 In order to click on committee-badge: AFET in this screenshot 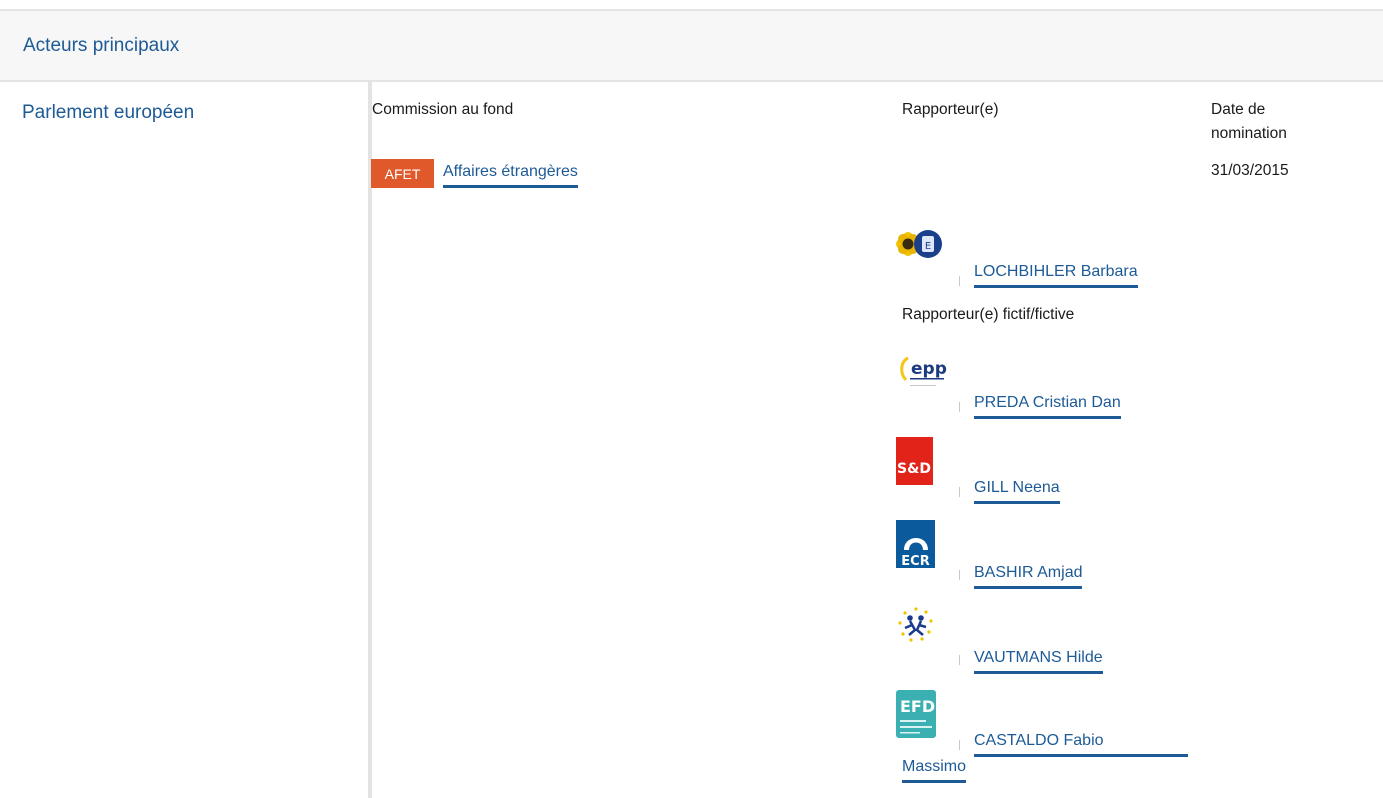, I will do `click(402, 173)`.